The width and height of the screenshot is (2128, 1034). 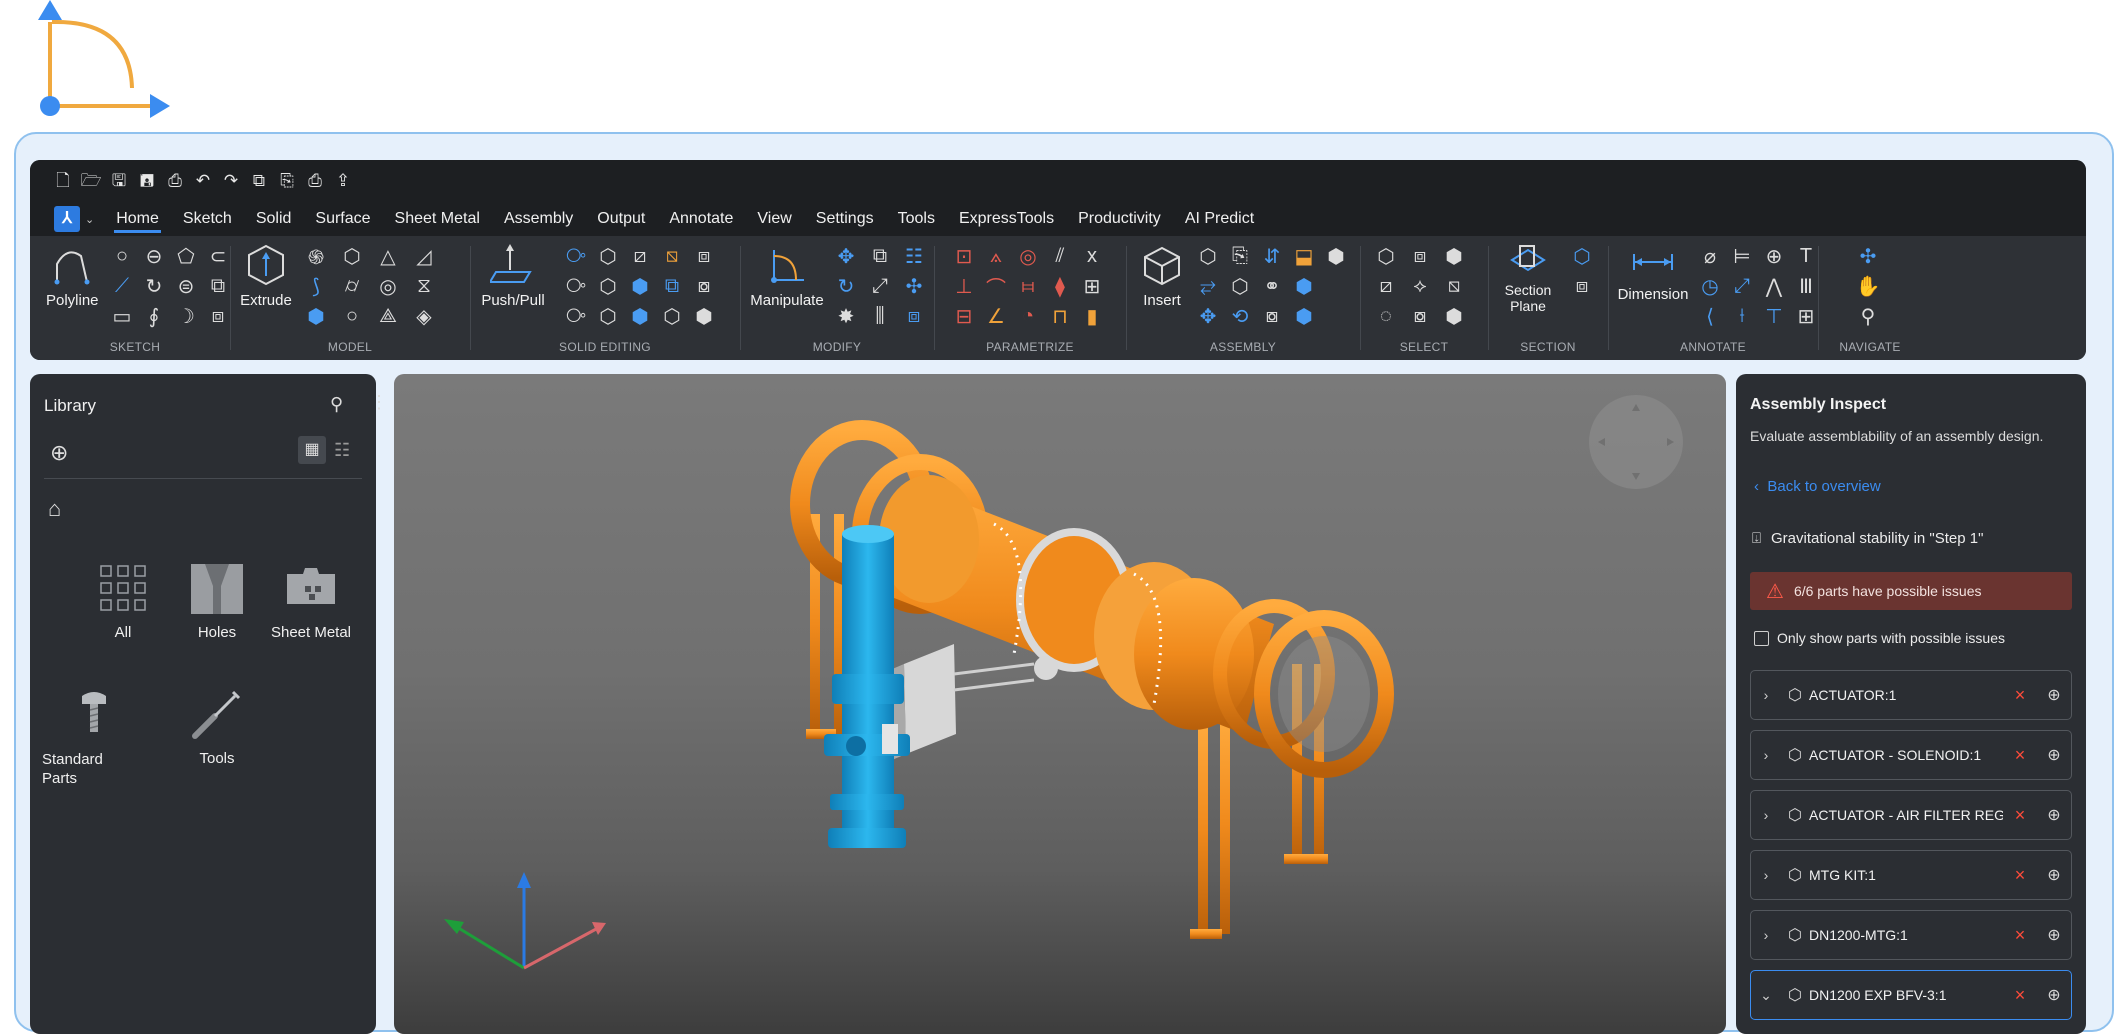 I want to click on align-icon: ✣, so click(x=914, y=286).